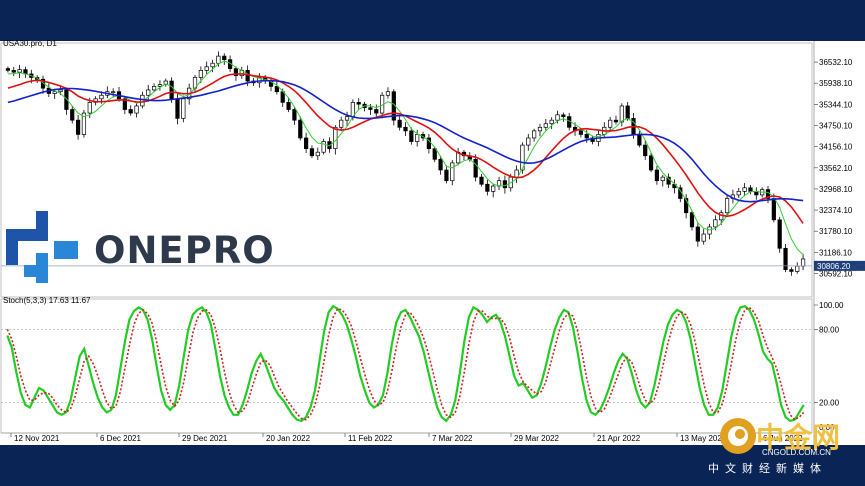 This screenshot has width=865, height=486. Describe the element at coordinates (619, 438) in the screenshot. I see `time-tick-label: 21 Apr 2022` at that location.